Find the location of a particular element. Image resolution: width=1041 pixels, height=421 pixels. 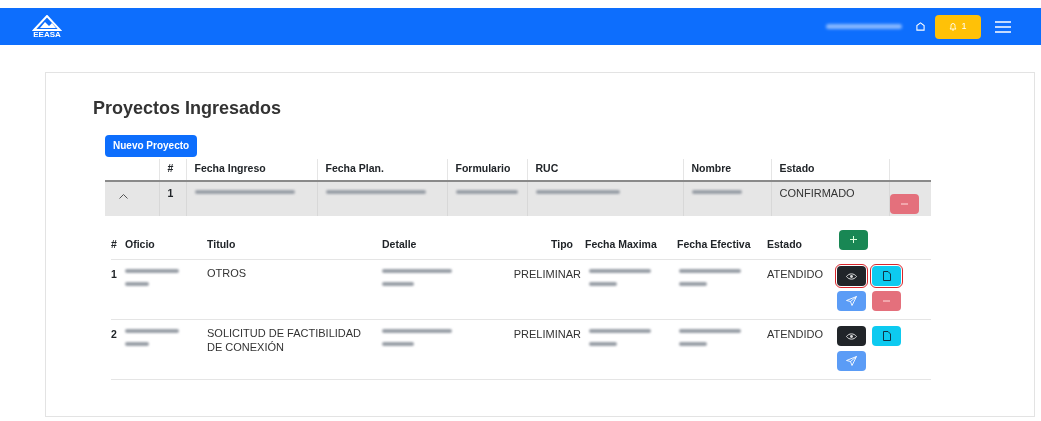

column-header: Fecha Ingreso is located at coordinates (230, 168).